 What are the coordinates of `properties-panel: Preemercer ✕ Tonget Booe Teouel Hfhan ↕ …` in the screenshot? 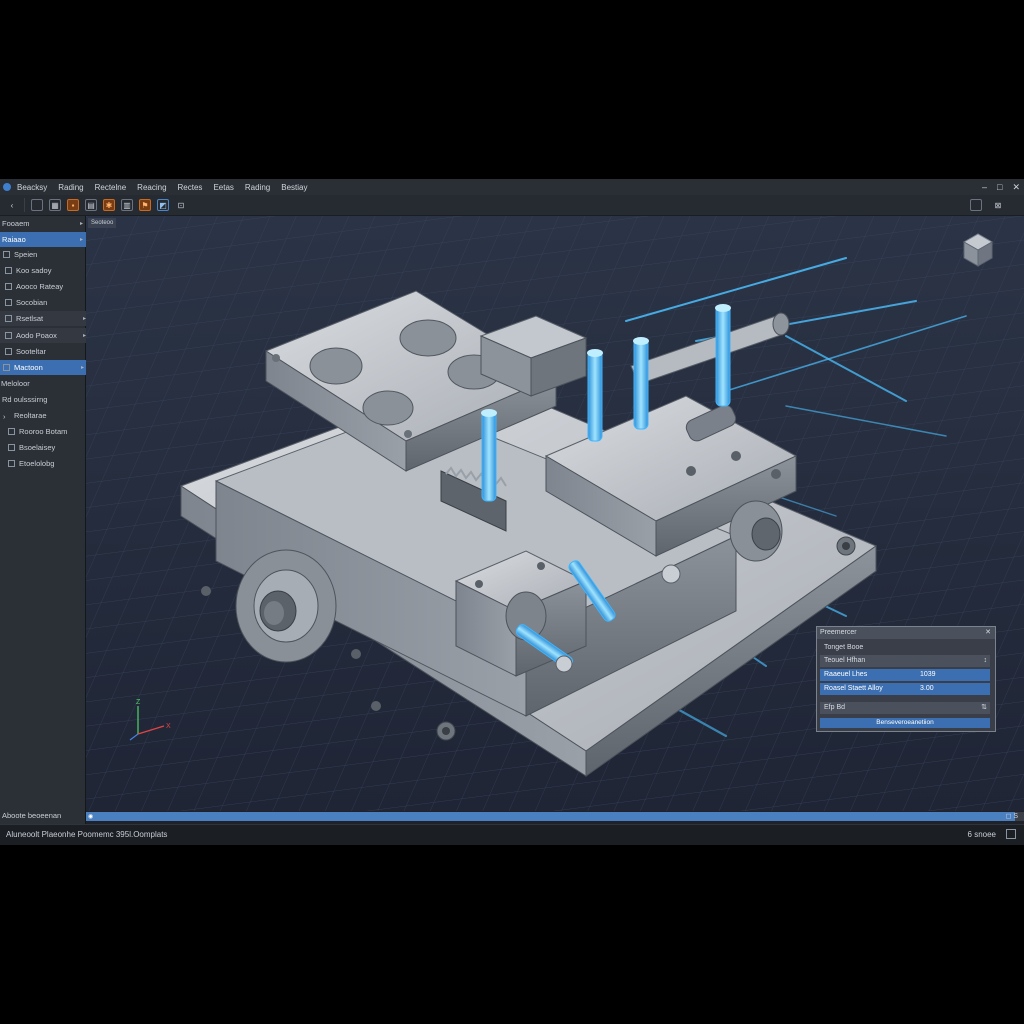 It's located at (906, 679).